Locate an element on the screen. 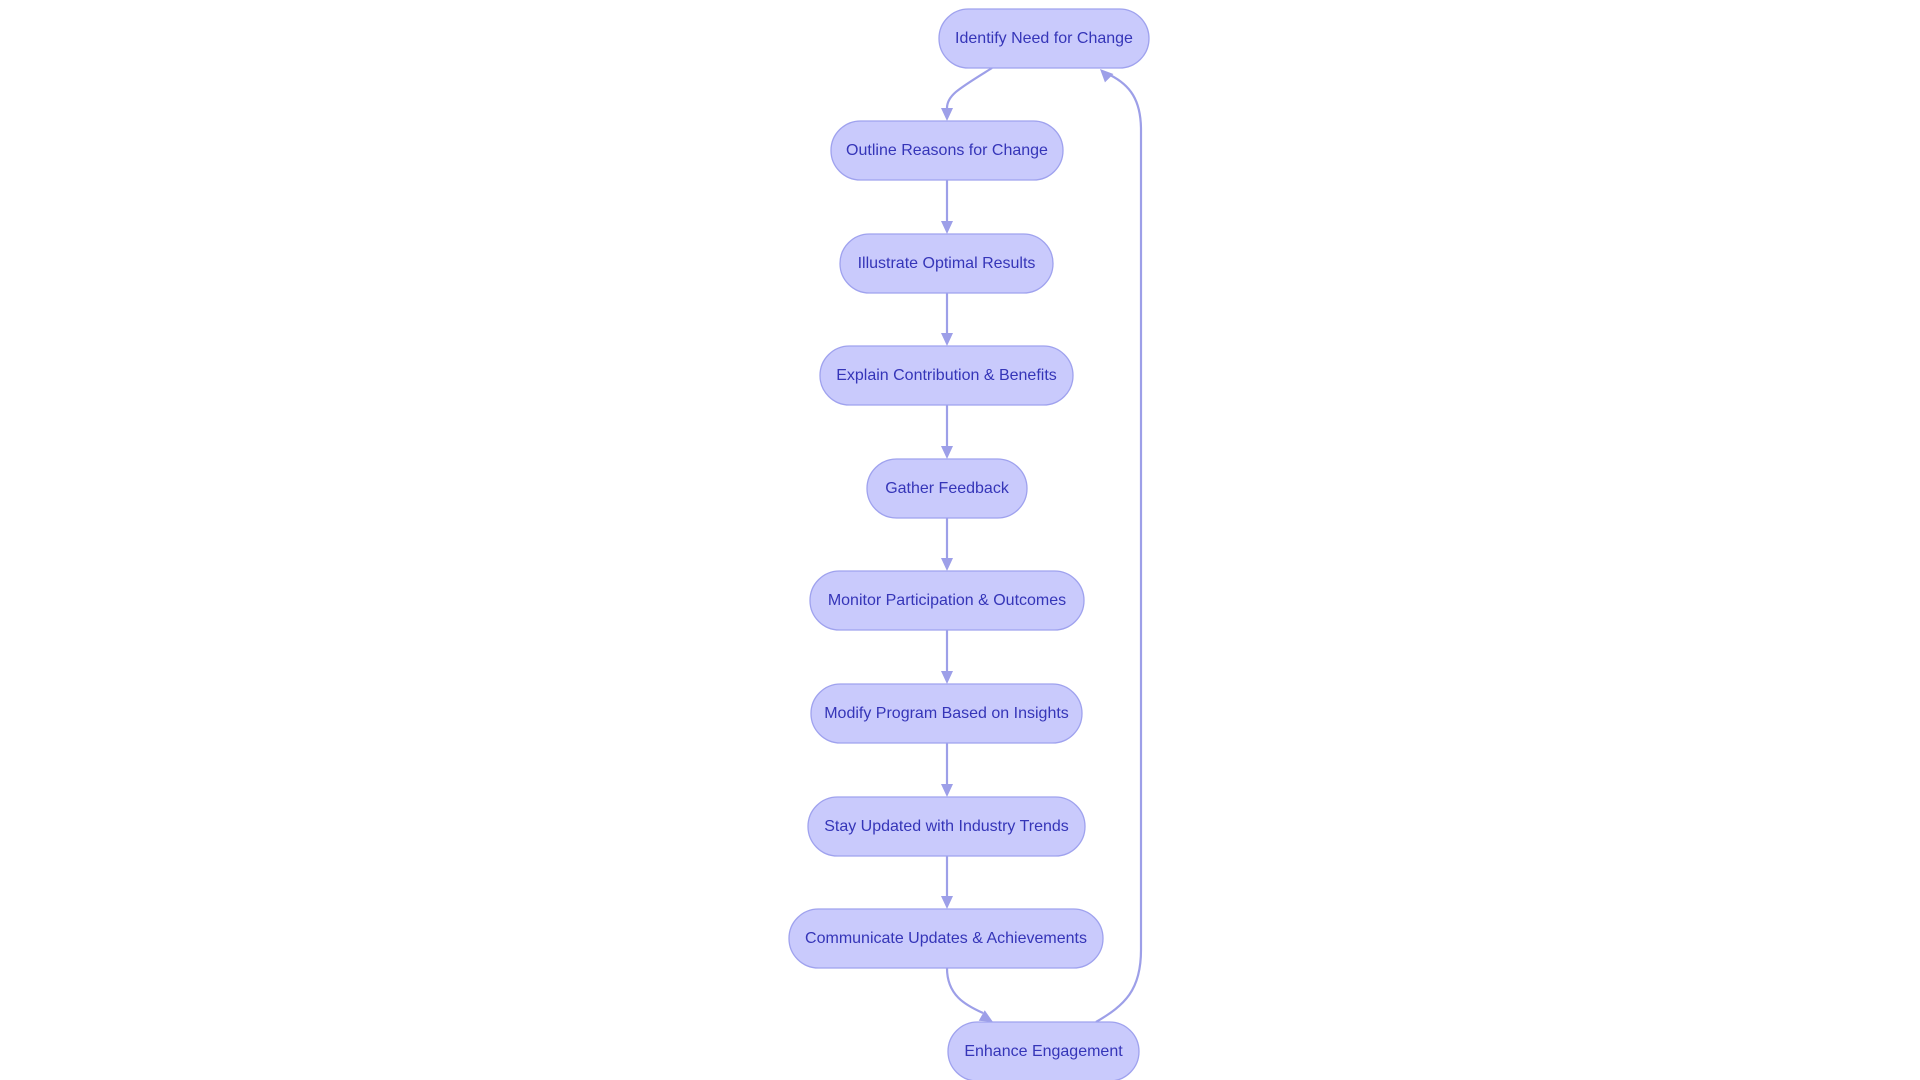 The width and height of the screenshot is (1920, 1080). flow-node-f: Monitor Participation & Outcomes is located at coordinates (947, 600).